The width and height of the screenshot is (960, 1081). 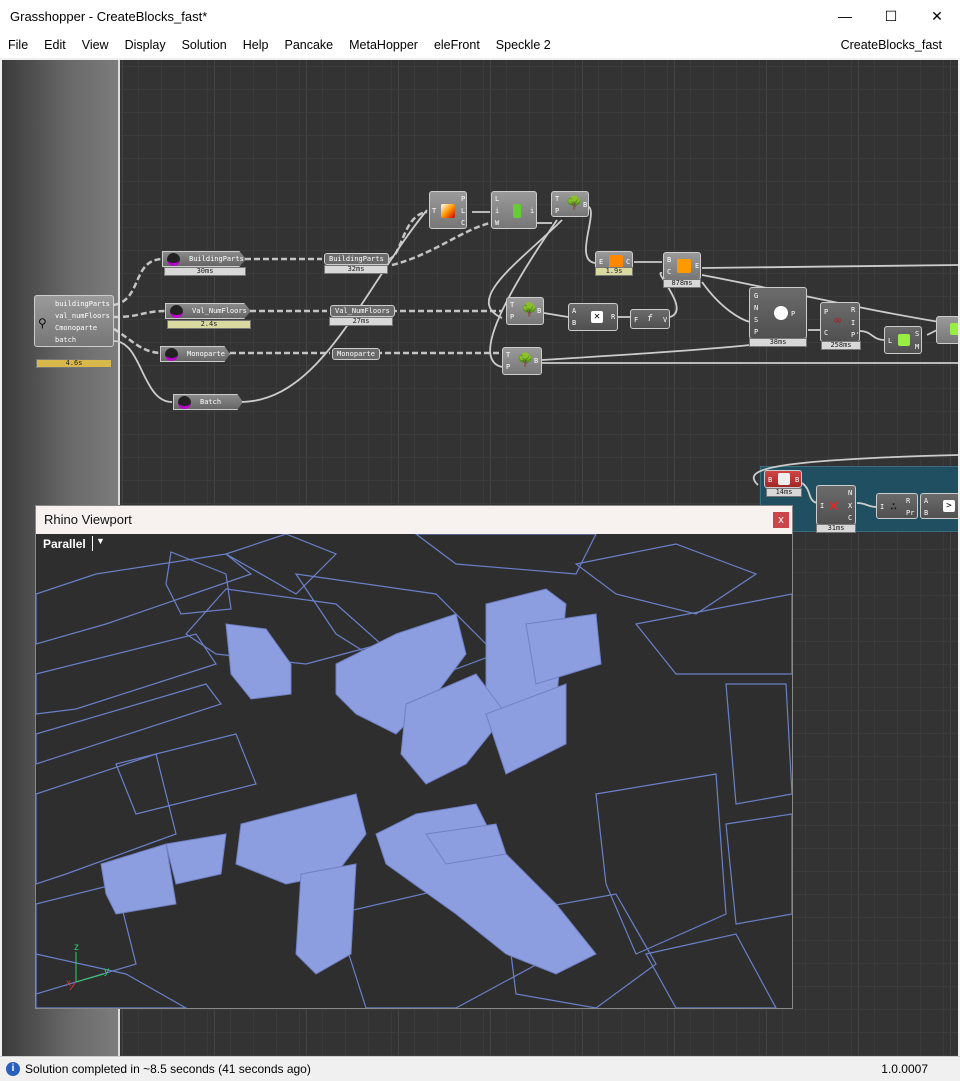 What do you see at coordinates (532, 211) in the screenshot?
I see `output: i` at bounding box center [532, 211].